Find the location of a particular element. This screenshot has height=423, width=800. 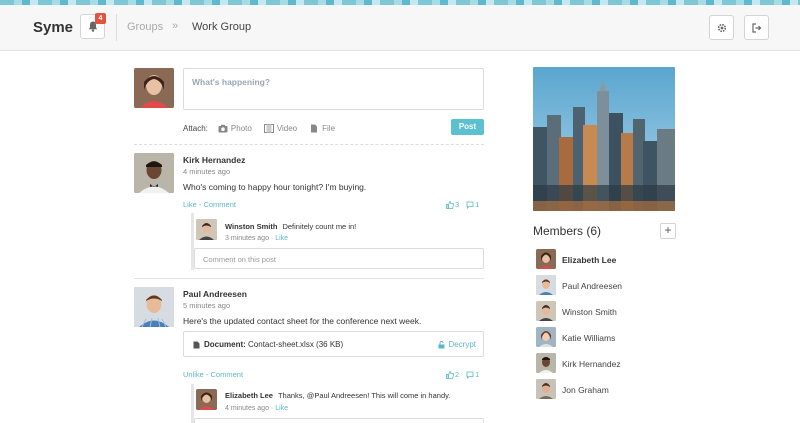

document-icon is located at coordinates (196, 345).